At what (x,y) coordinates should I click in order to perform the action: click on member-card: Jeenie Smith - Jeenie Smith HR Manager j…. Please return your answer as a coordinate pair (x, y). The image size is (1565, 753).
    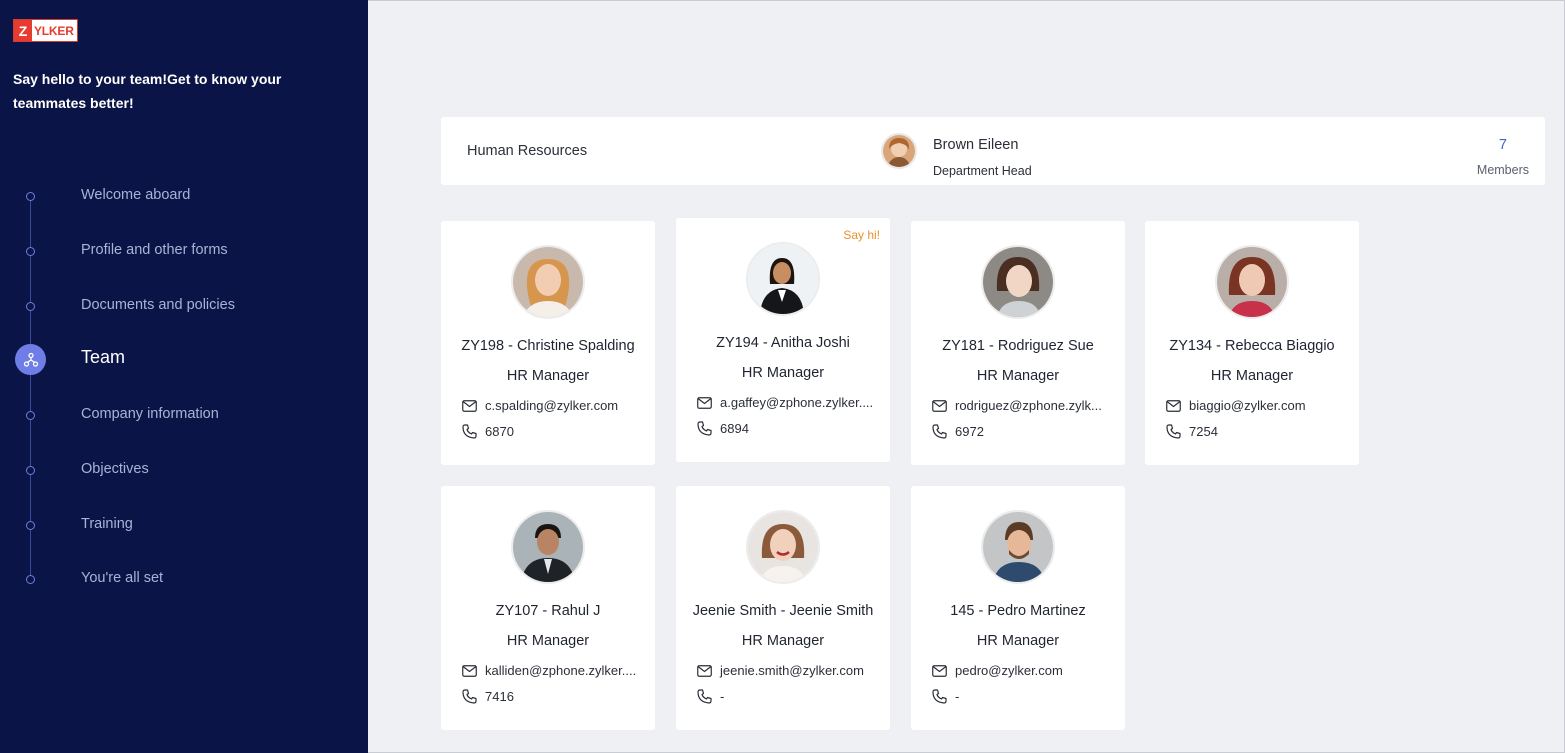
    Looking at the image, I should click on (783, 608).